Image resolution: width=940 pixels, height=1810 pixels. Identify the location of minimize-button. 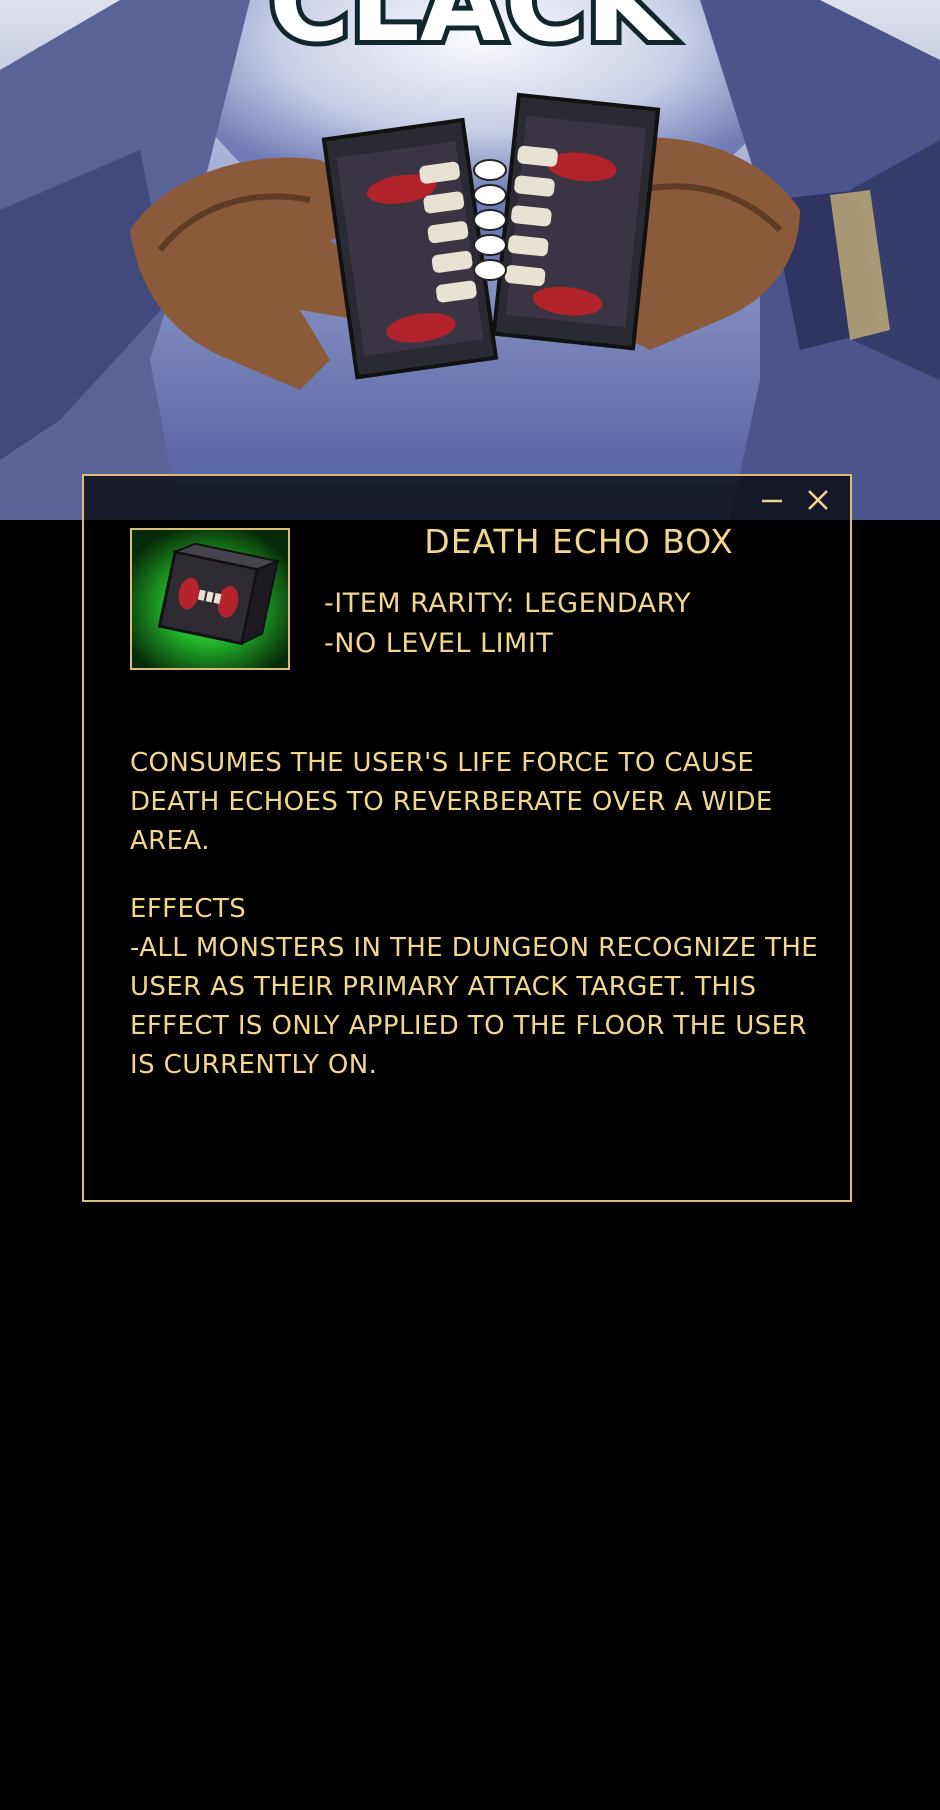
(772, 500).